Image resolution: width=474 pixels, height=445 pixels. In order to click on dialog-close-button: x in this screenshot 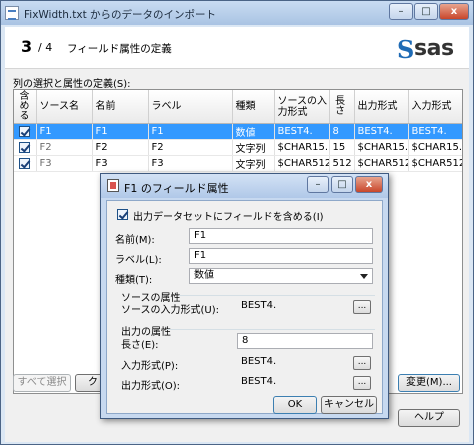, I will do `click(369, 184)`.